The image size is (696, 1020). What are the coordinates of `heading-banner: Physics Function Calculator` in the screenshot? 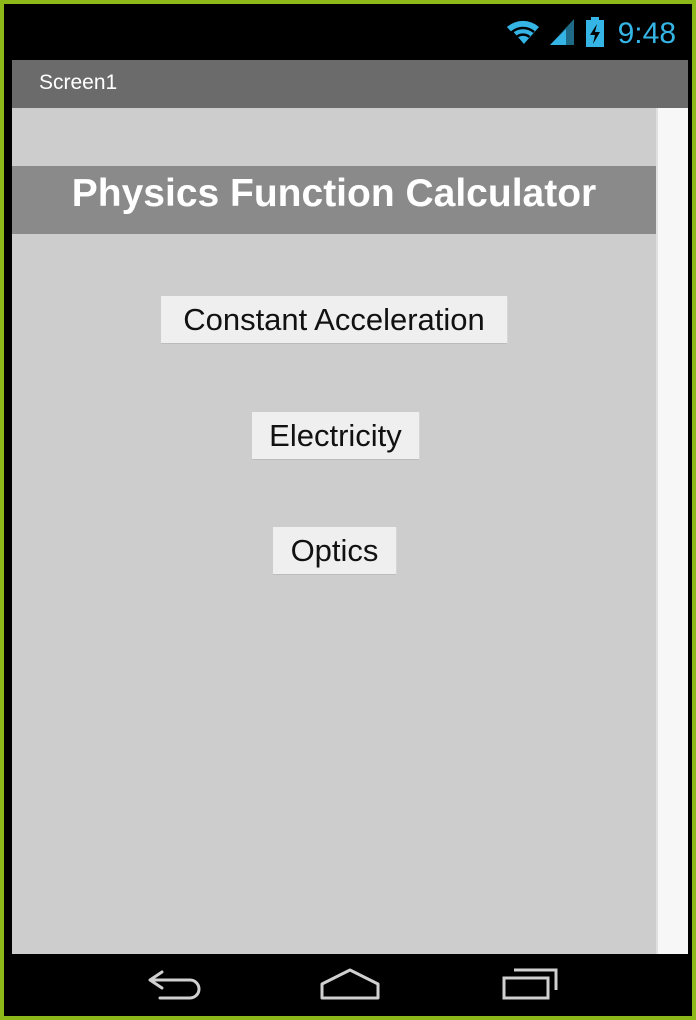 It's located at (334, 200).